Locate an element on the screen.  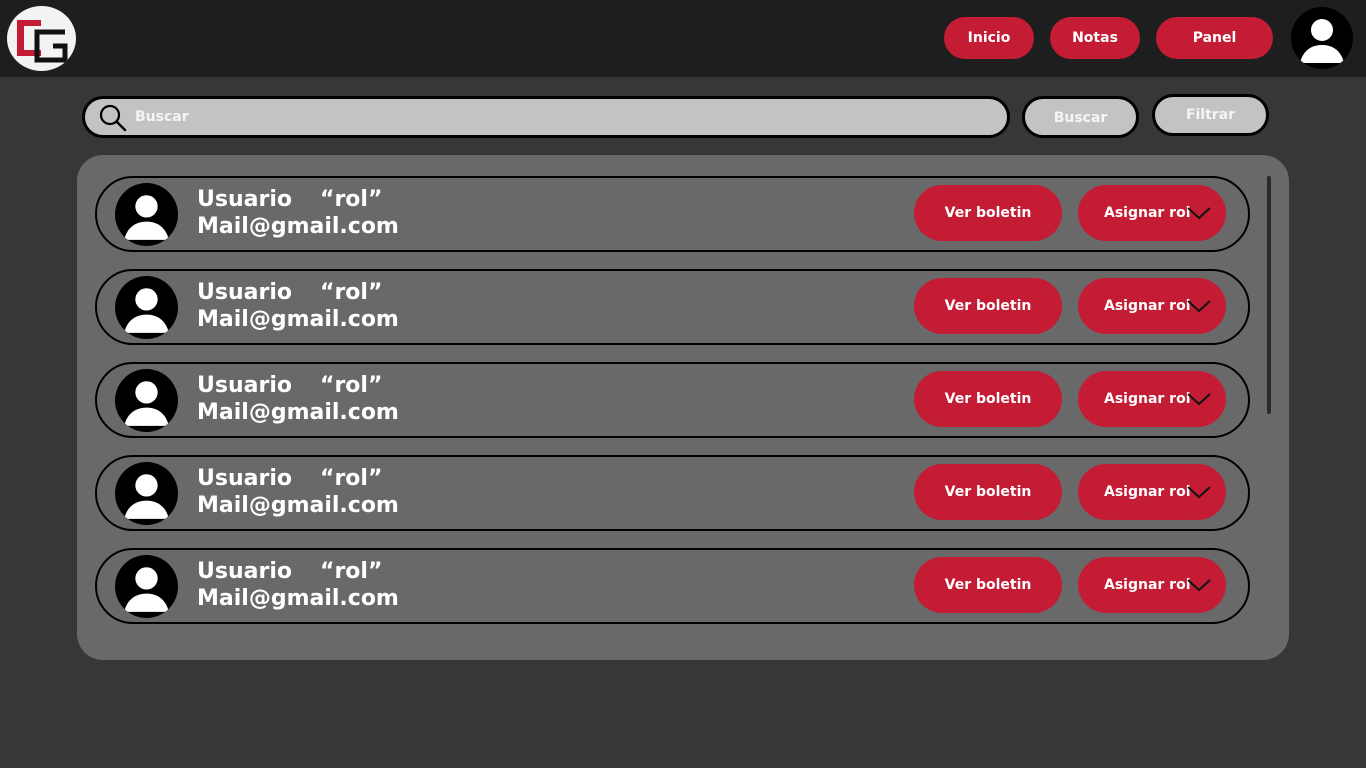
search-bar is located at coordinates (546, 117).